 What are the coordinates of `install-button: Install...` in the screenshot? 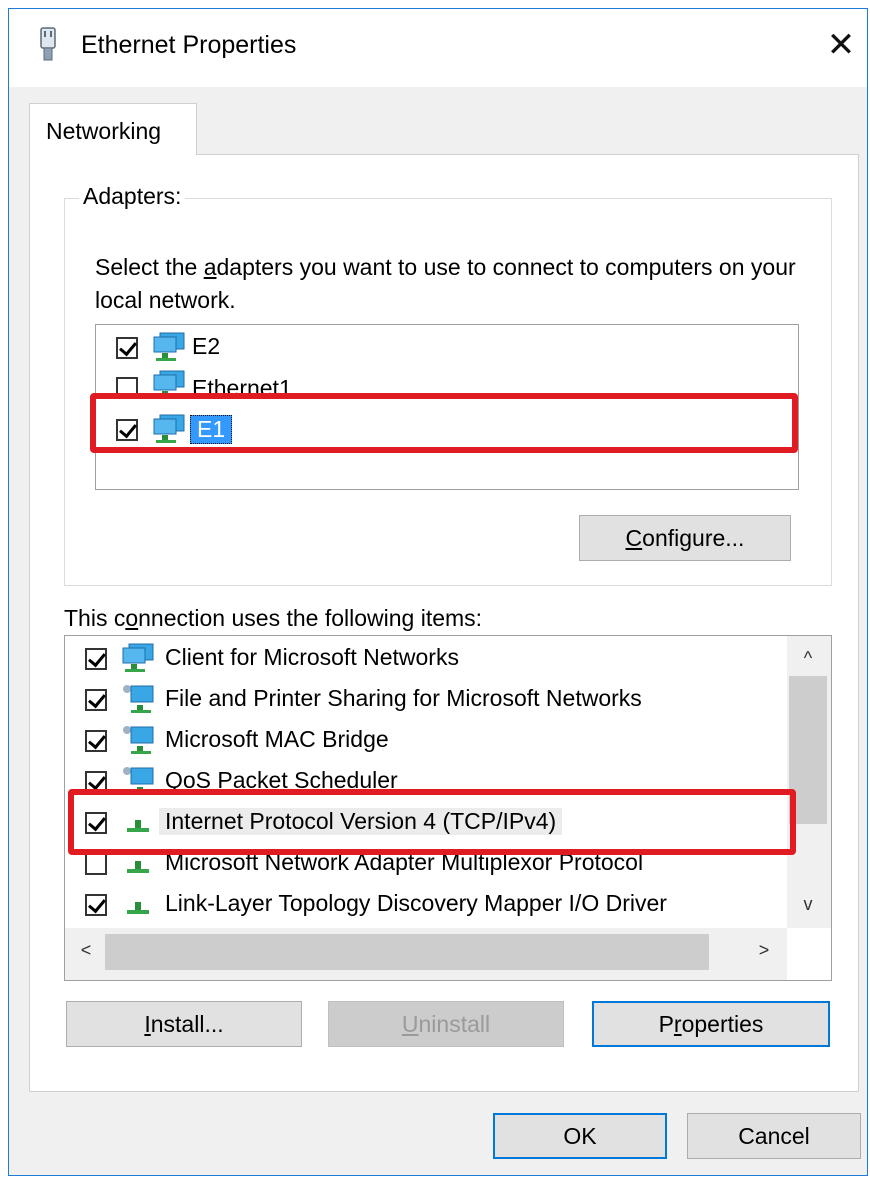 It's located at (184, 1024).